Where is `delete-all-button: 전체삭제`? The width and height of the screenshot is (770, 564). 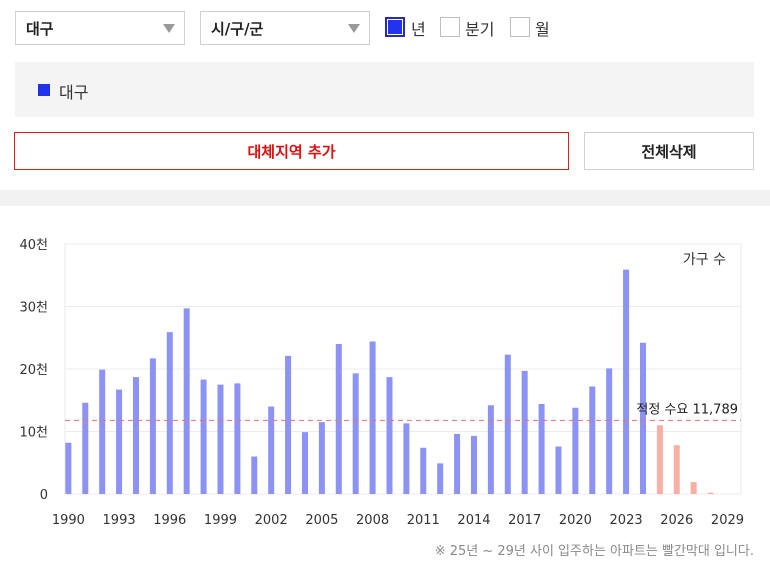 delete-all-button: 전체삭제 is located at coordinates (669, 151).